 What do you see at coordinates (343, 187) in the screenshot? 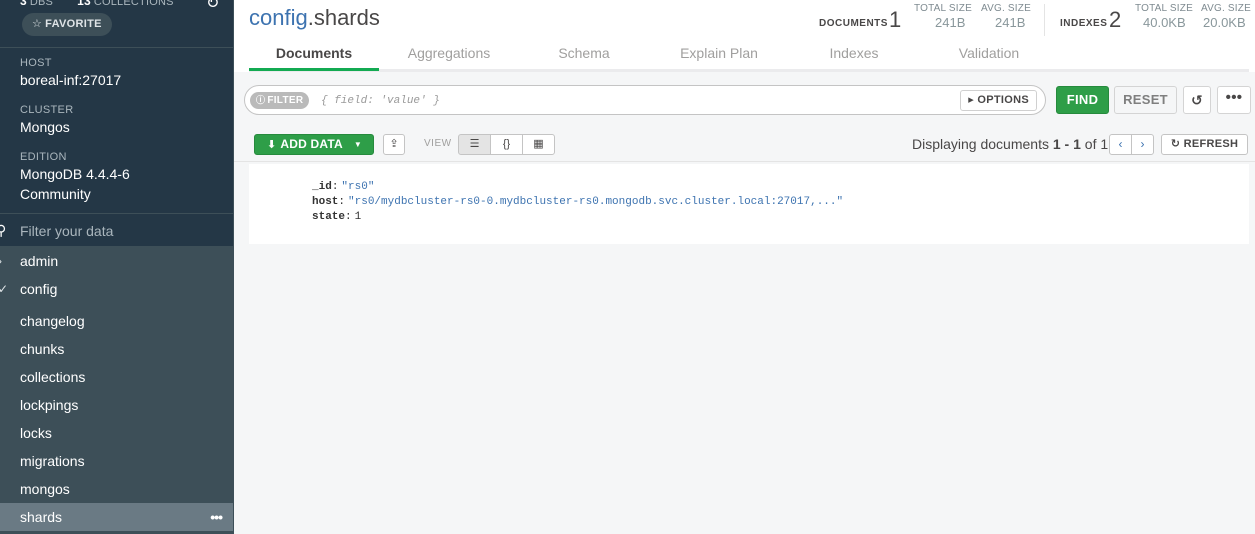
I see `document-field-id: _id: "rs0"` at bounding box center [343, 187].